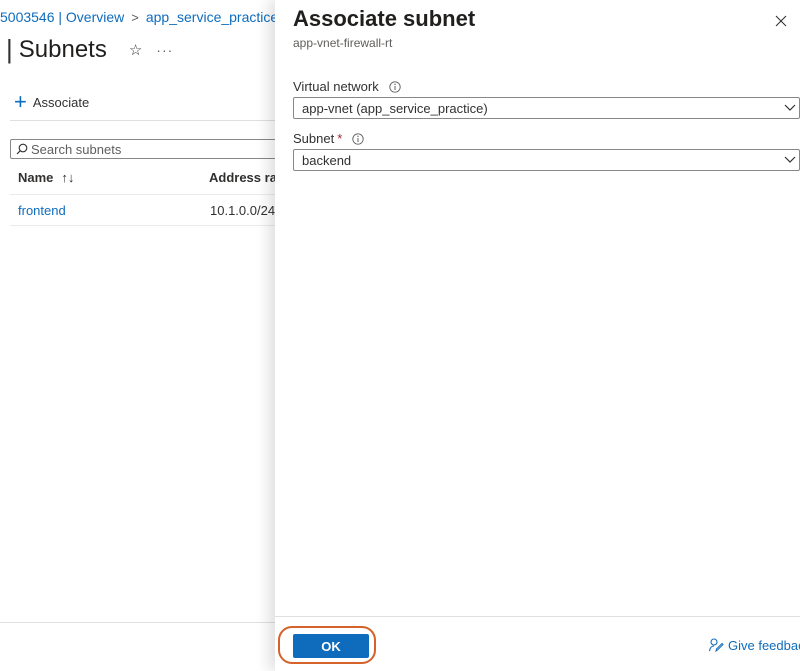 Image resolution: width=800 pixels, height=671 pixels. What do you see at coordinates (144, 149) in the screenshot?
I see `search-input: Search subnets` at bounding box center [144, 149].